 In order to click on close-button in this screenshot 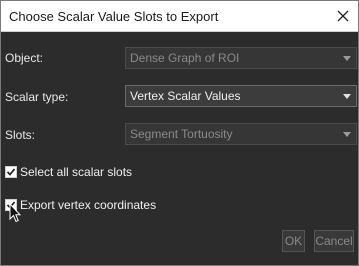, I will do `click(343, 16)`.